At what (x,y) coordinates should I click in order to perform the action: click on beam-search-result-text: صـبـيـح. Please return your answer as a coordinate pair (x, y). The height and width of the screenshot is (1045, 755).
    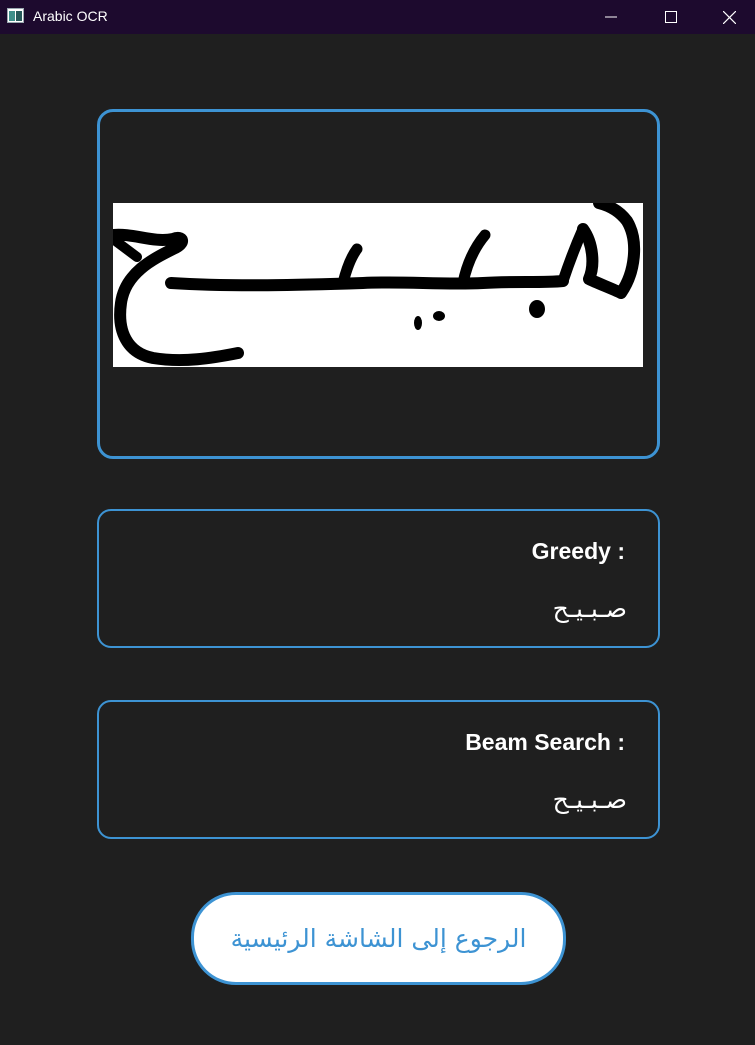
    Looking at the image, I should click on (589, 799).